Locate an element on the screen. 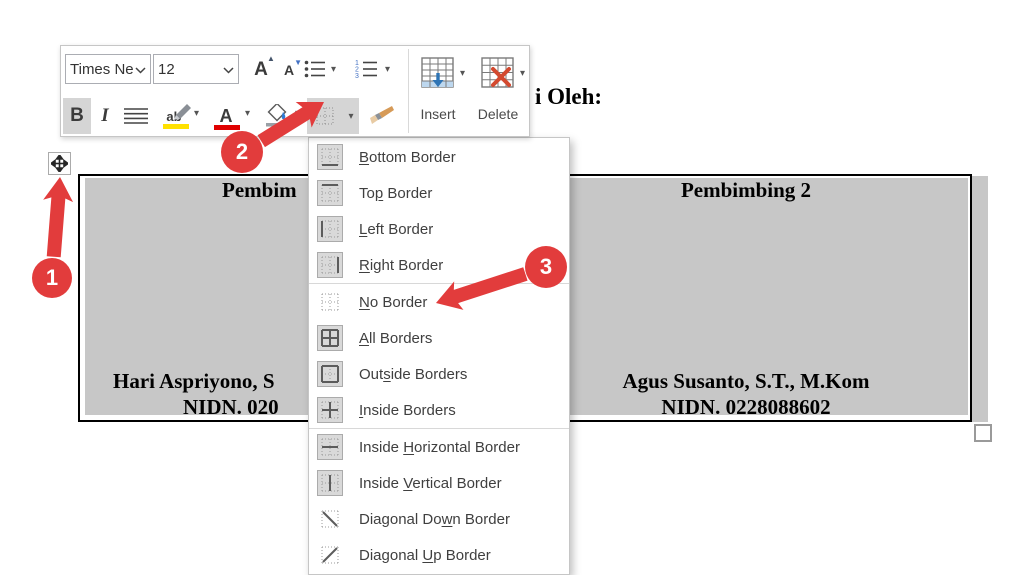  caret-up-icon: ▲ is located at coordinates (270, 58).